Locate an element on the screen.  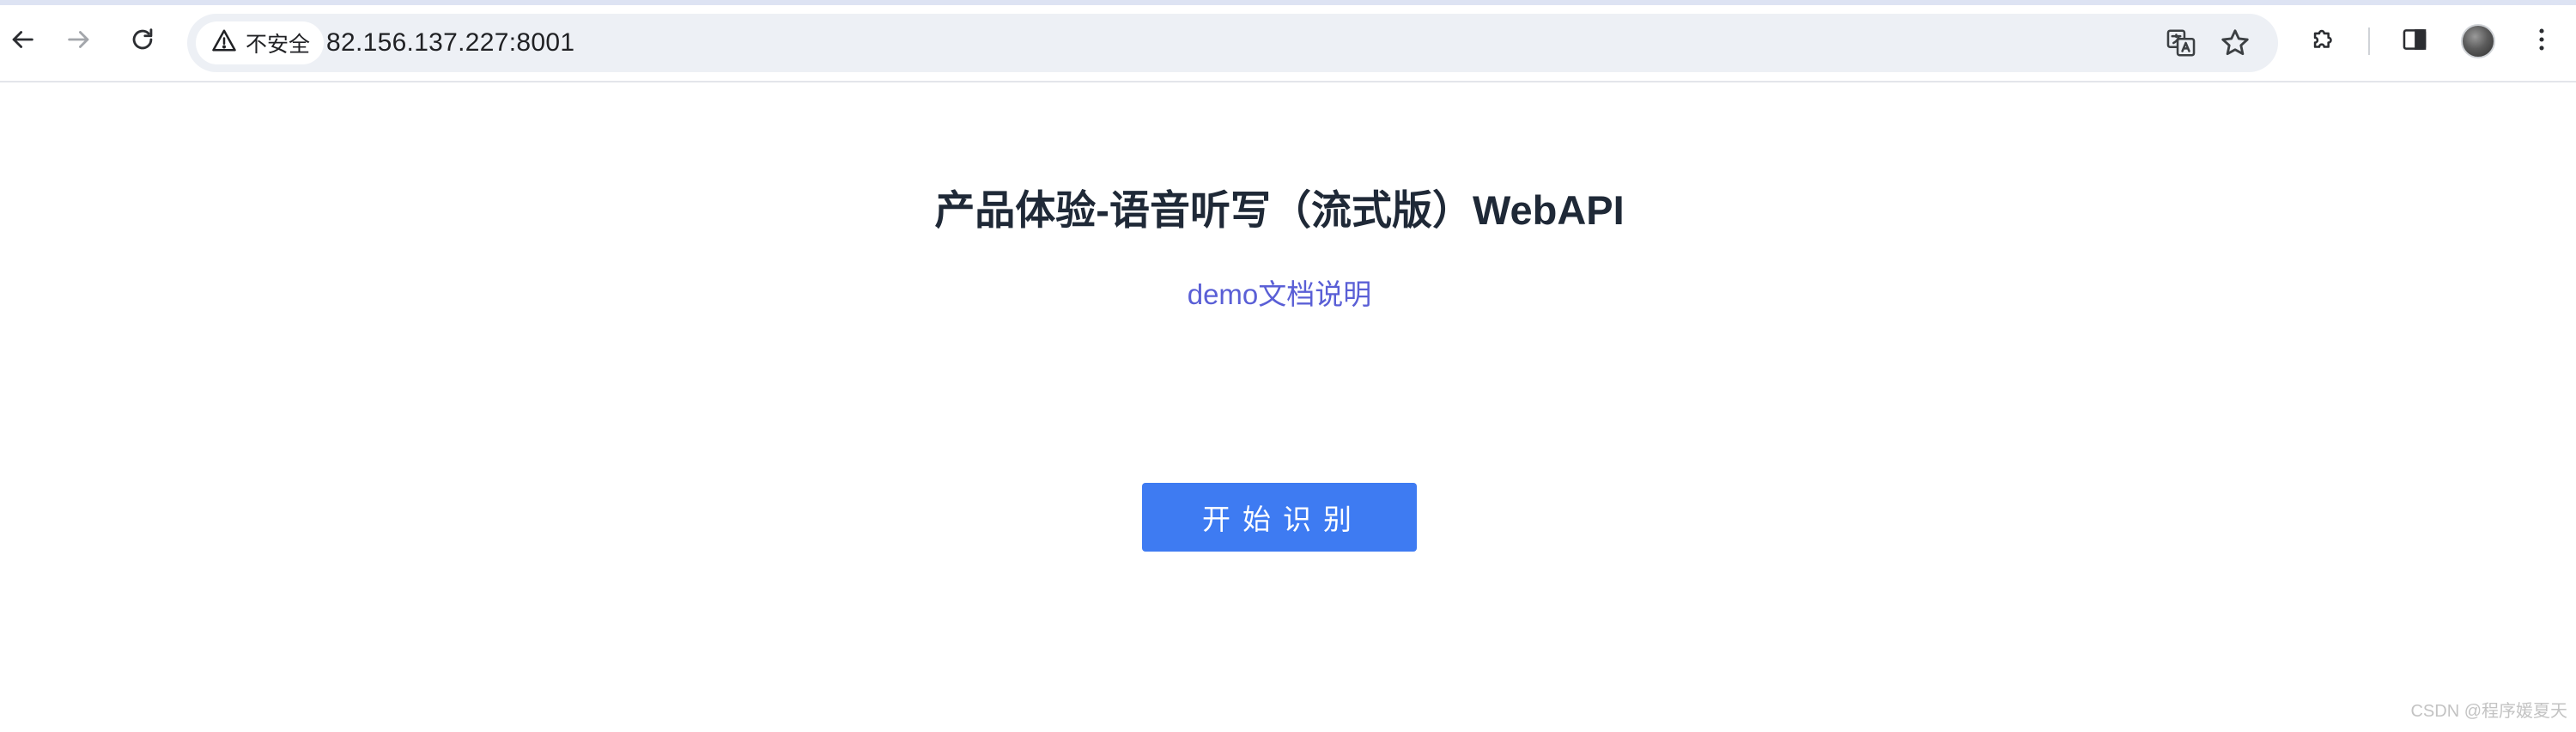
security-label: 不安全 is located at coordinates (279, 45).